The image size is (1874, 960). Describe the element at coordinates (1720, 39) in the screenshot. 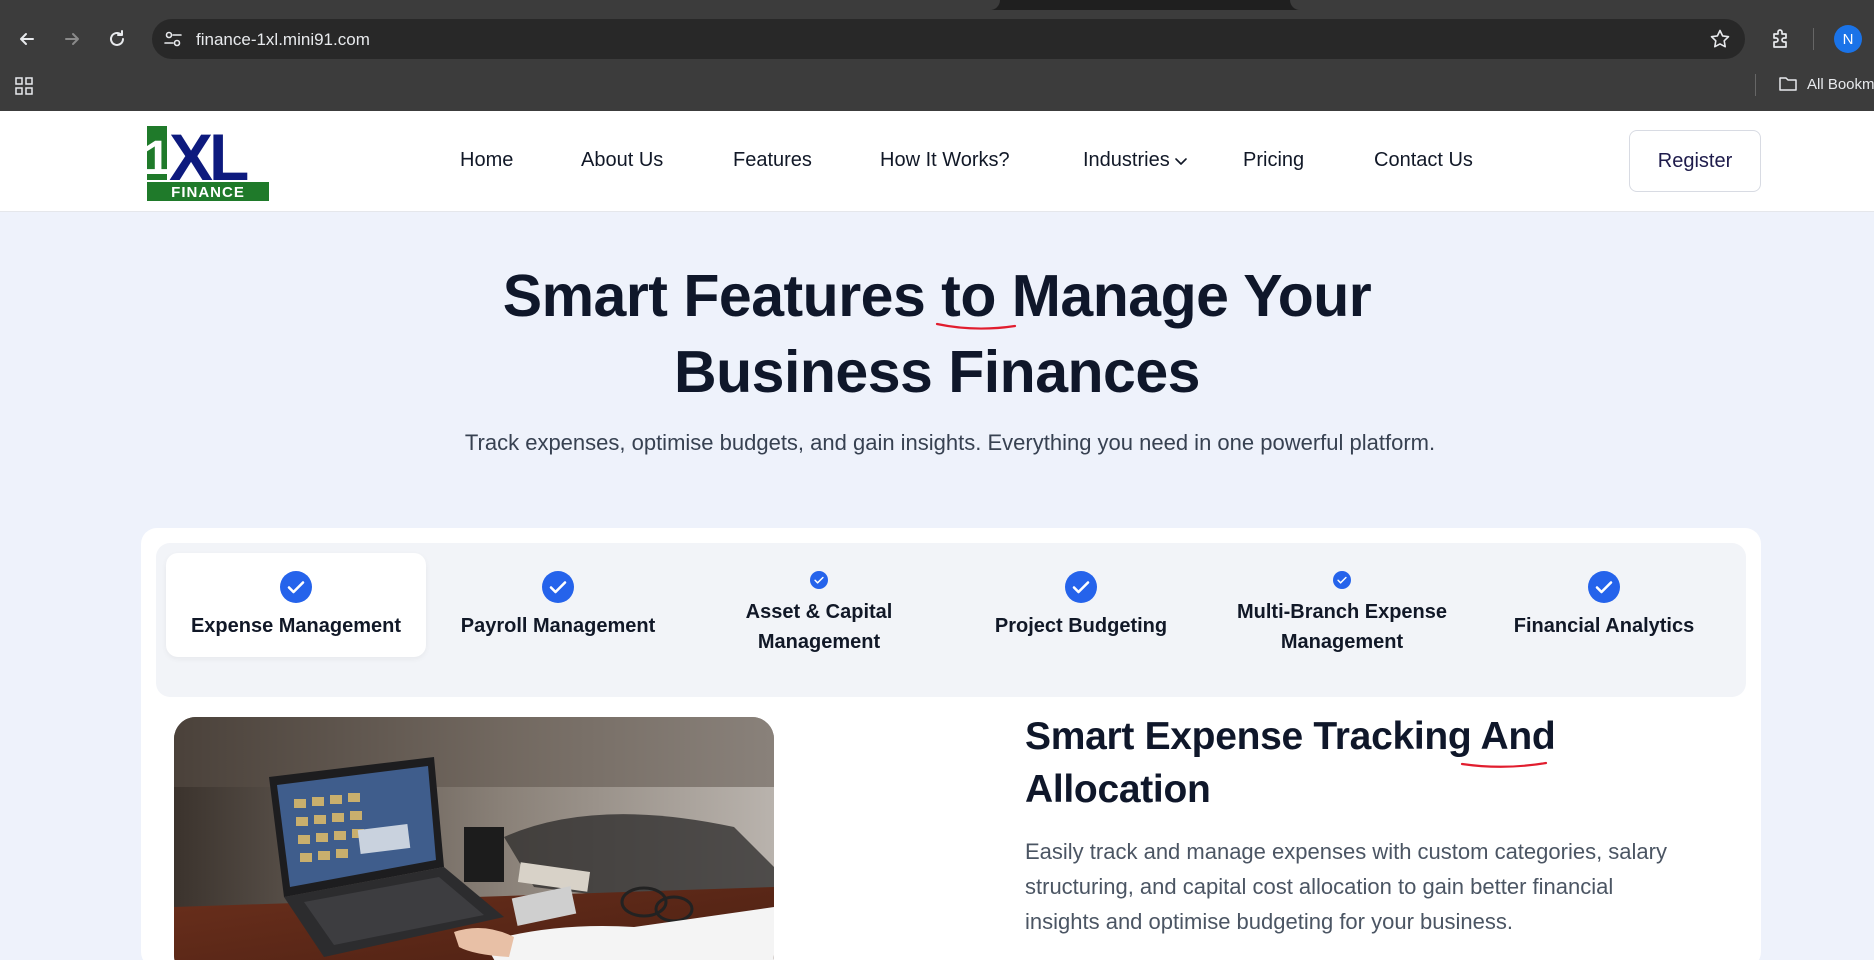

I see `star-icon` at that location.